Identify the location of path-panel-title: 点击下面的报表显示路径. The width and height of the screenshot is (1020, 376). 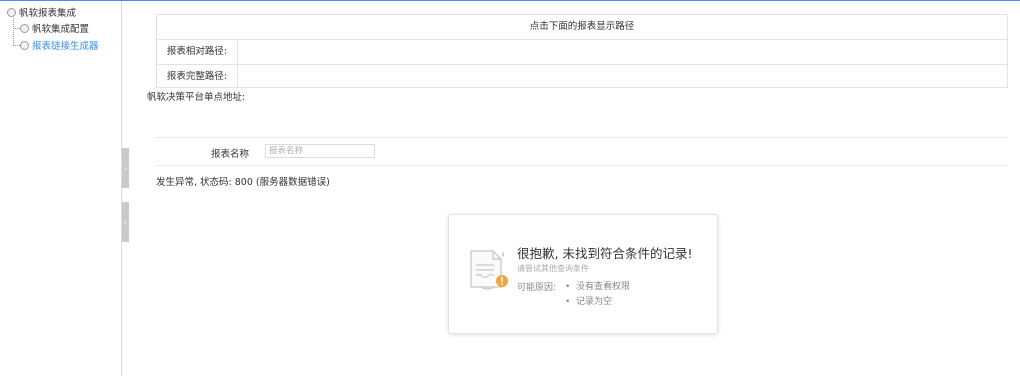
(582, 27).